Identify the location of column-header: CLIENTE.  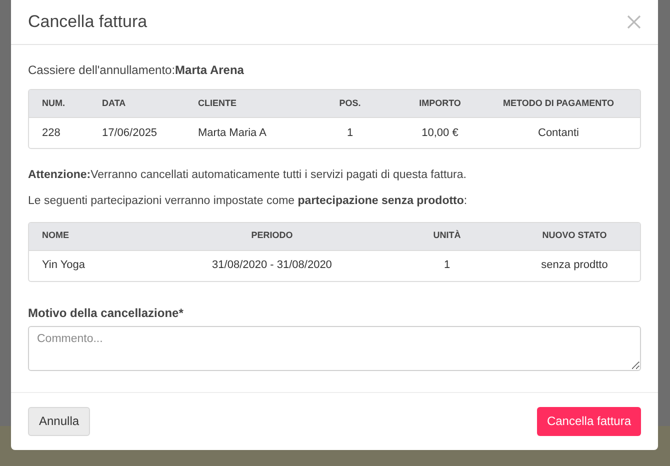
(218, 103).